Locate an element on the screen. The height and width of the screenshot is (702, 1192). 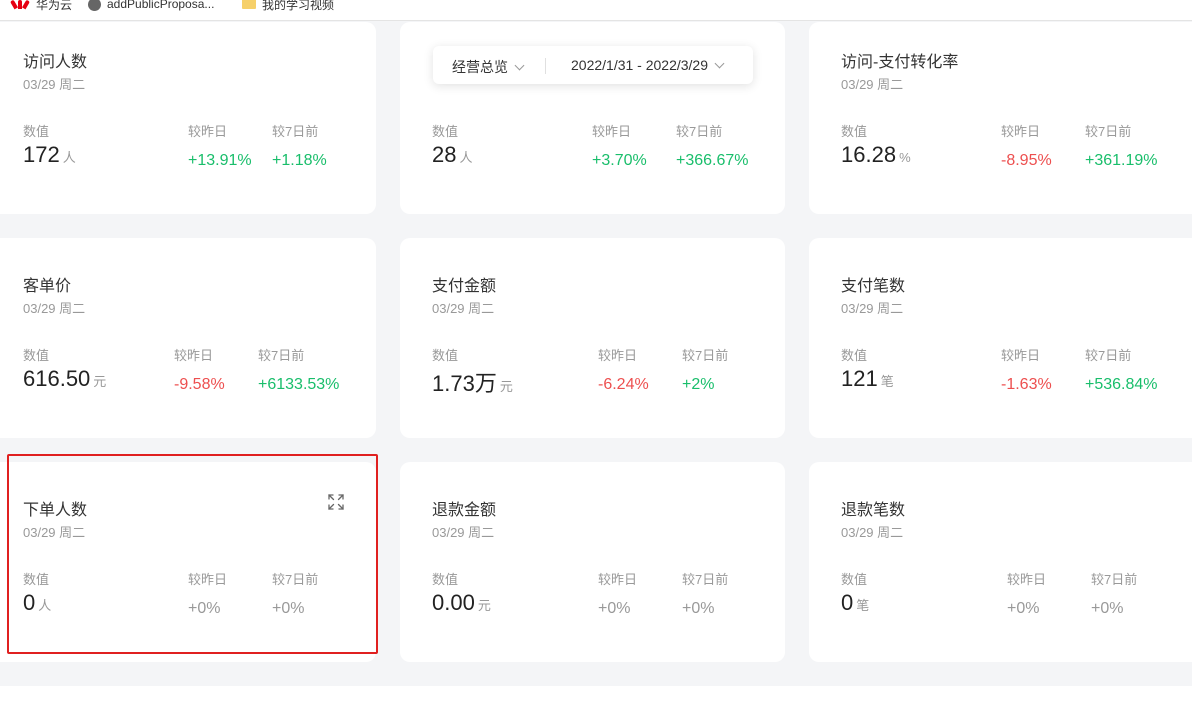
overview-select-label: 经营总览 is located at coordinates (480, 67).